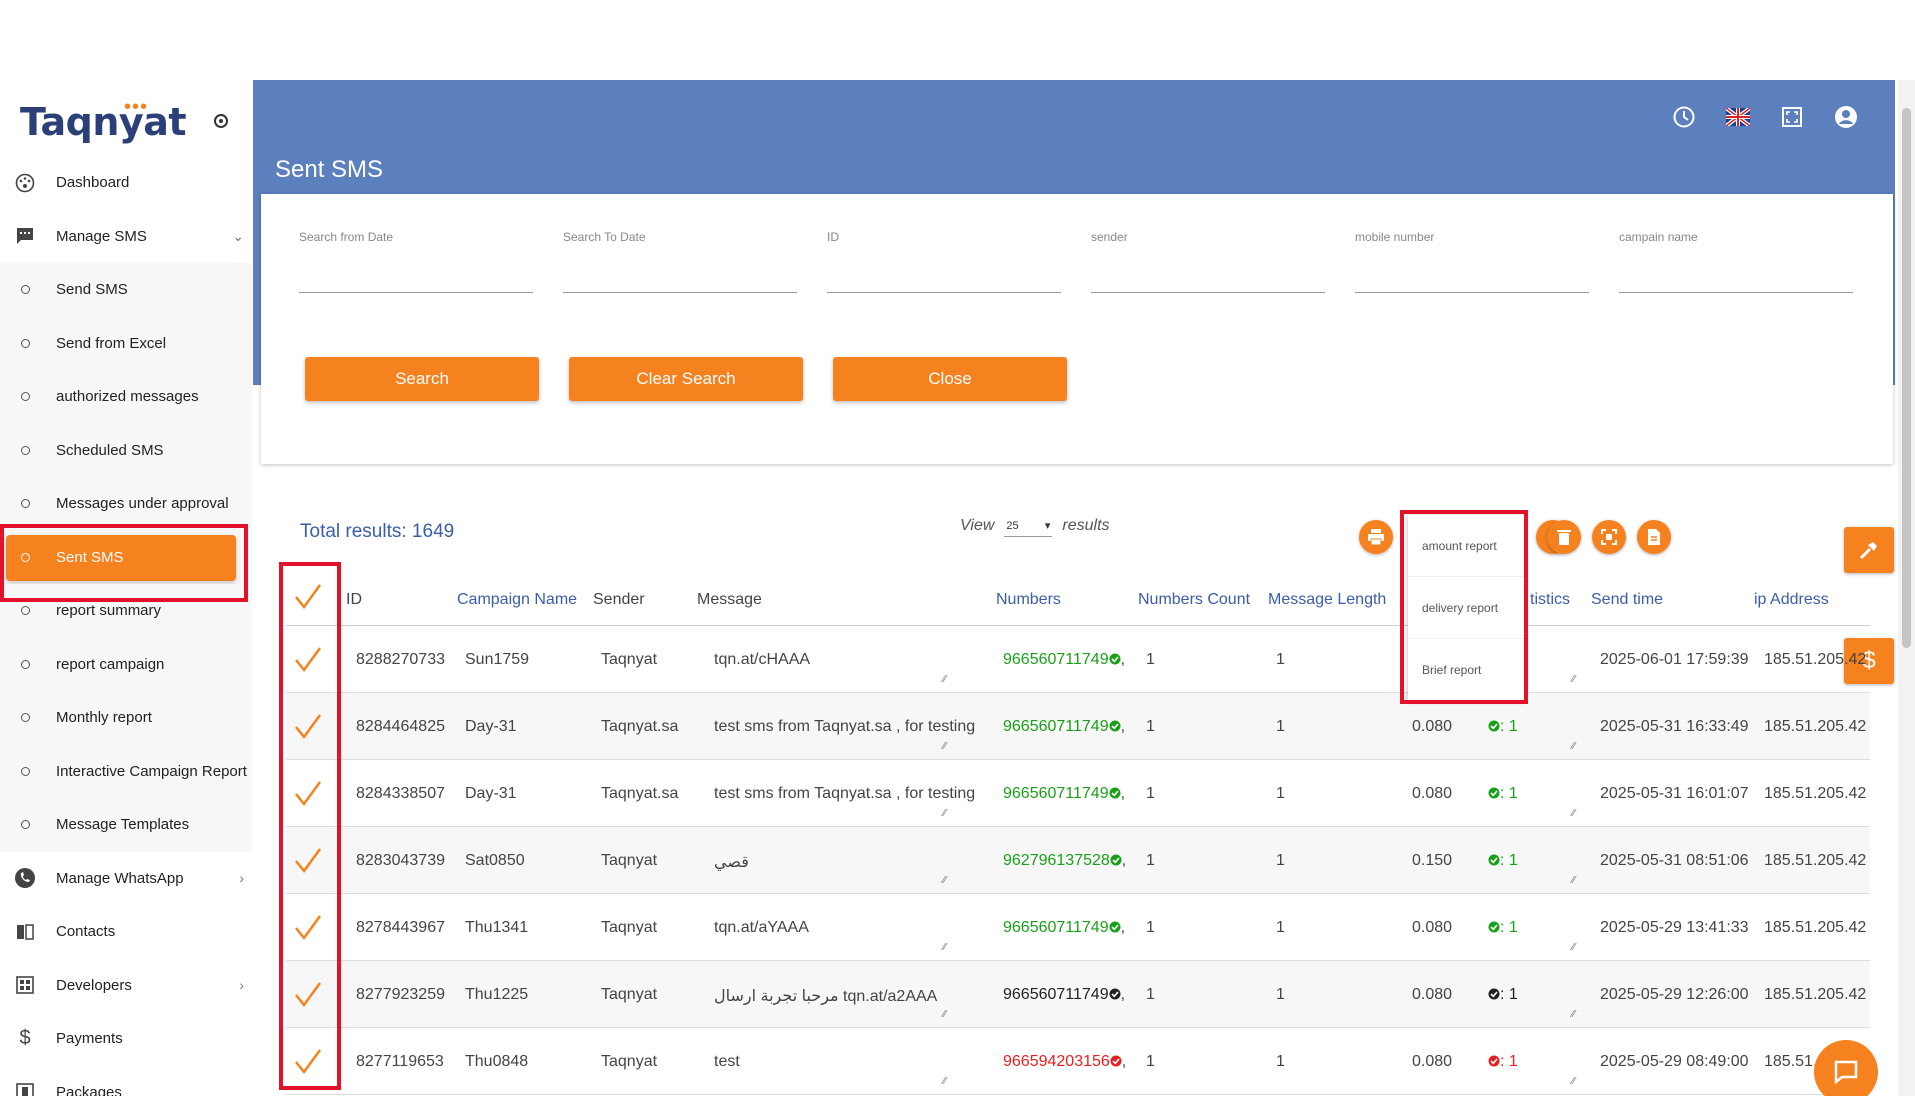 The height and width of the screenshot is (1096, 1915). What do you see at coordinates (126, 718) in the screenshot?
I see `sidebar-item-monthly-report: Monthly report` at bounding box center [126, 718].